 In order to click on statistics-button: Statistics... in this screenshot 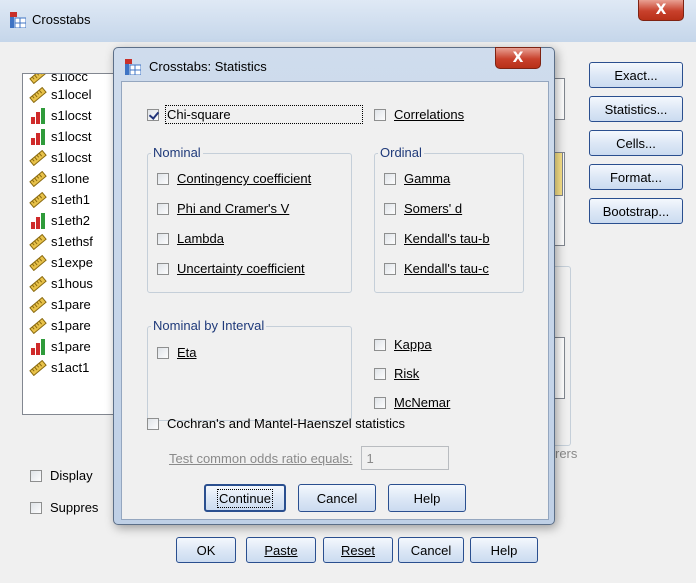, I will do `click(636, 109)`.